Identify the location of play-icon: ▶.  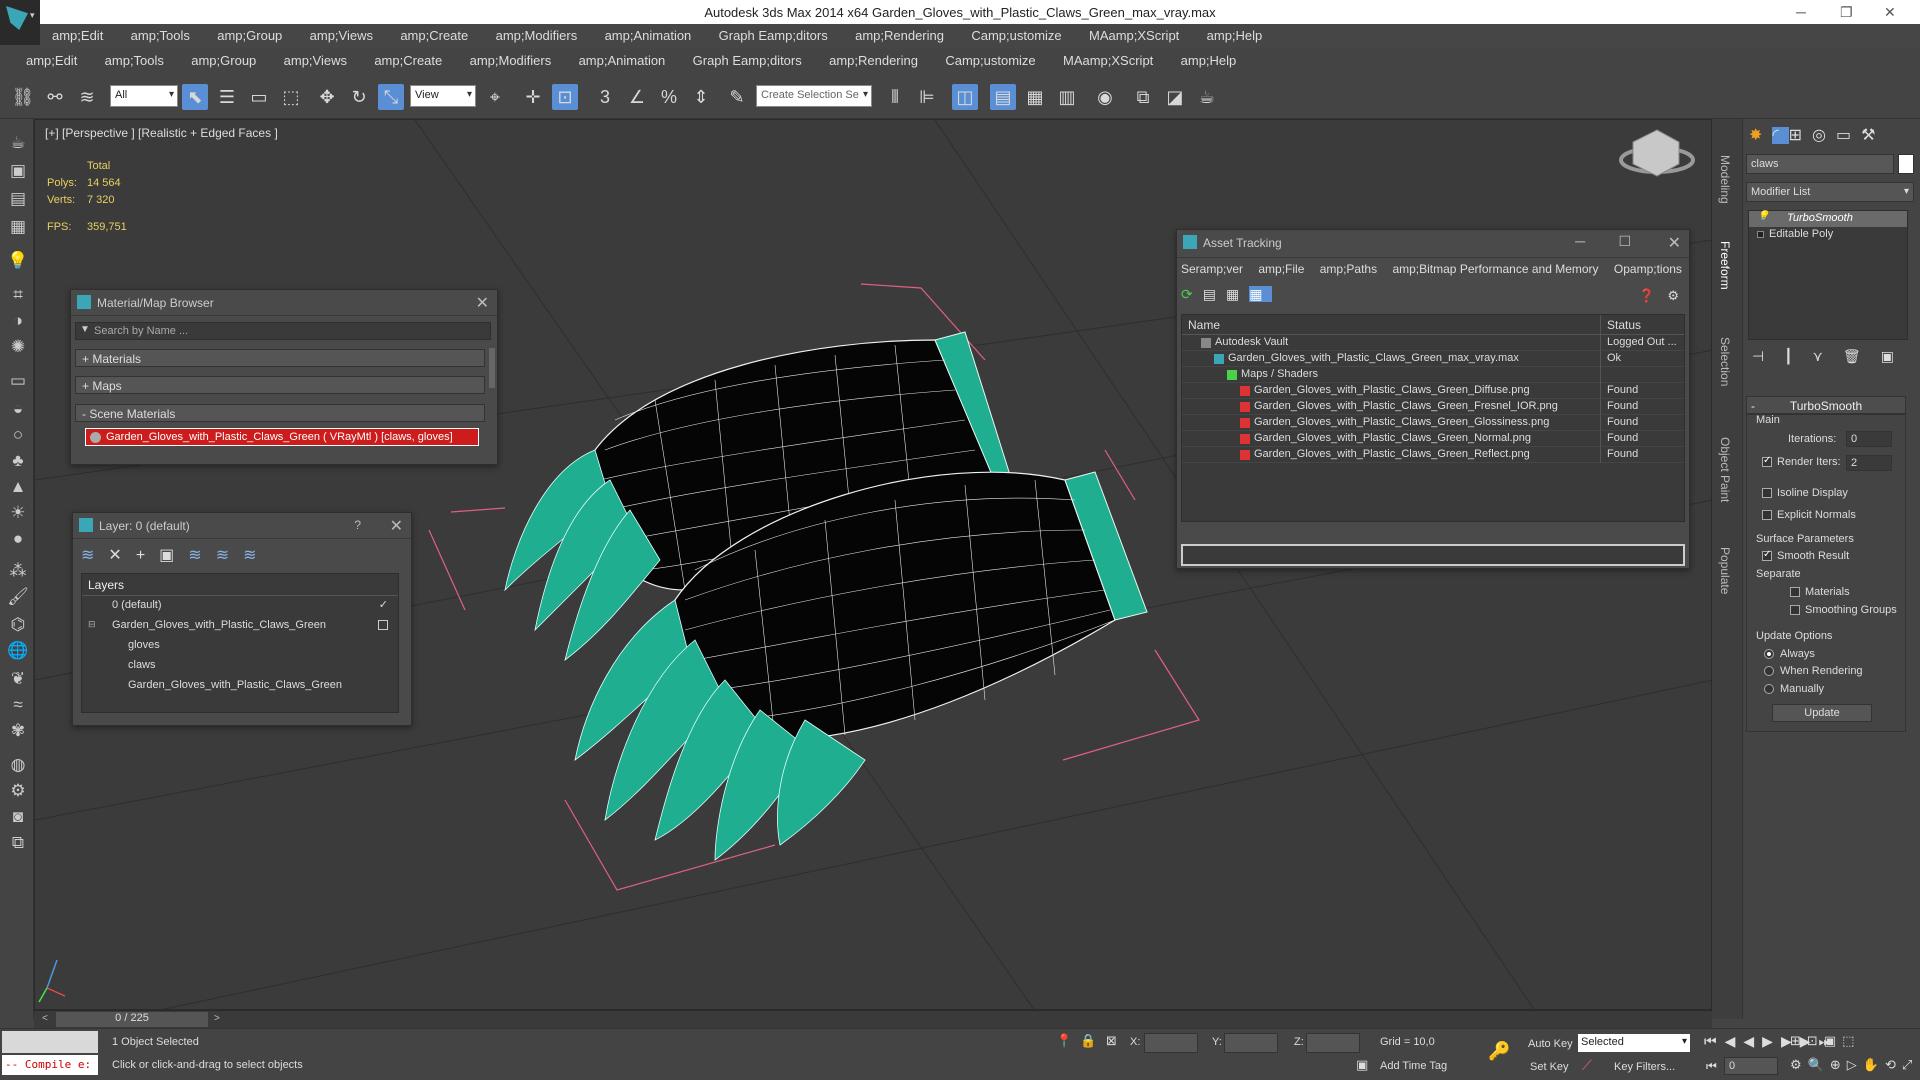
(1771, 1041).